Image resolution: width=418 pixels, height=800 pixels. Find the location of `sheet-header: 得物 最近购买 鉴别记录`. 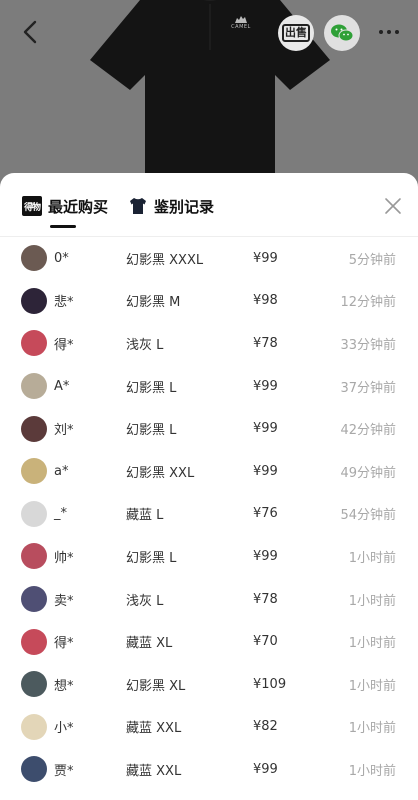

sheet-header: 得物 最近购买 鉴别记录 is located at coordinates (209, 205).